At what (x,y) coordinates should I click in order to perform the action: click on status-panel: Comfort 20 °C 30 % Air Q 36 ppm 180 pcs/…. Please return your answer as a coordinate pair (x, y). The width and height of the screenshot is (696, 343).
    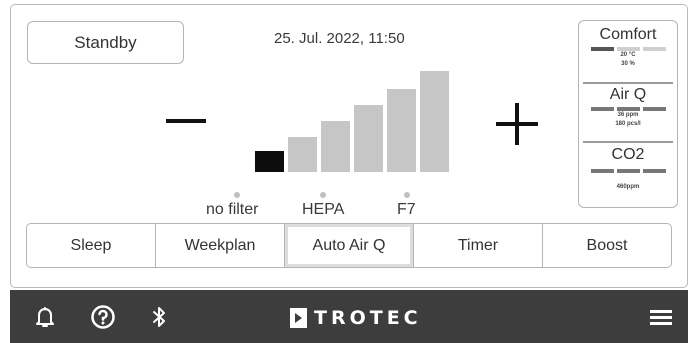
    Looking at the image, I should click on (628, 114).